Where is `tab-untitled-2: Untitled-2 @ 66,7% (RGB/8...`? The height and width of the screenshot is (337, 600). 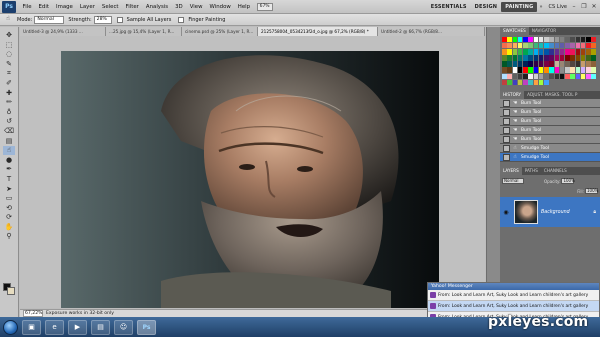
tab-untitled-2: Untitled-2 @ 66,7% (RGB/8... is located at coordinates (431, 31).